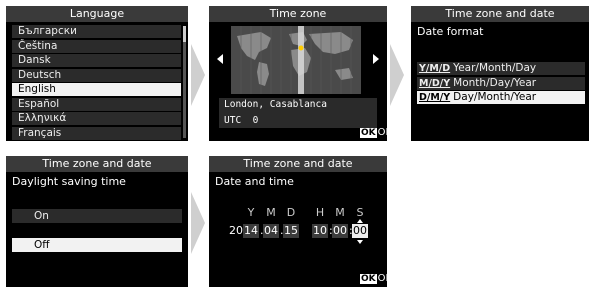  What do you see at coordinates (360, 212) in the screenshot?
I see `second-label: S` at bounding box center [360, 212].